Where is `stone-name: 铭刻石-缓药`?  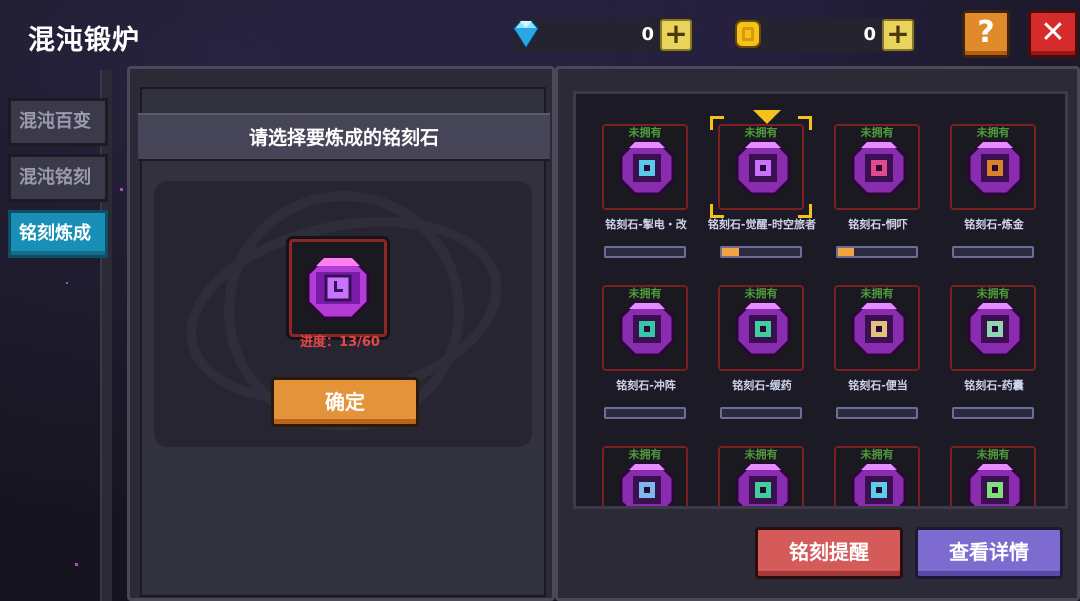
stone-name: 铭刻石-缓药 is located at coordinates (762, 385).